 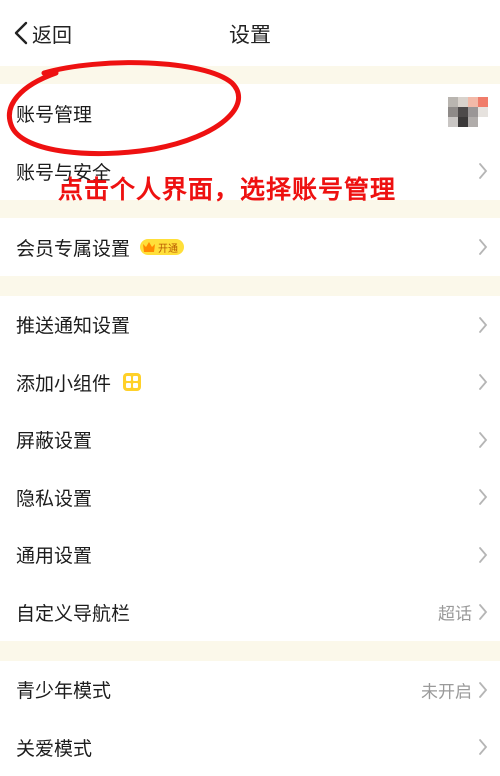 I want to click on settings-item-account-management: 账号管理, so click(x=250, y=113).